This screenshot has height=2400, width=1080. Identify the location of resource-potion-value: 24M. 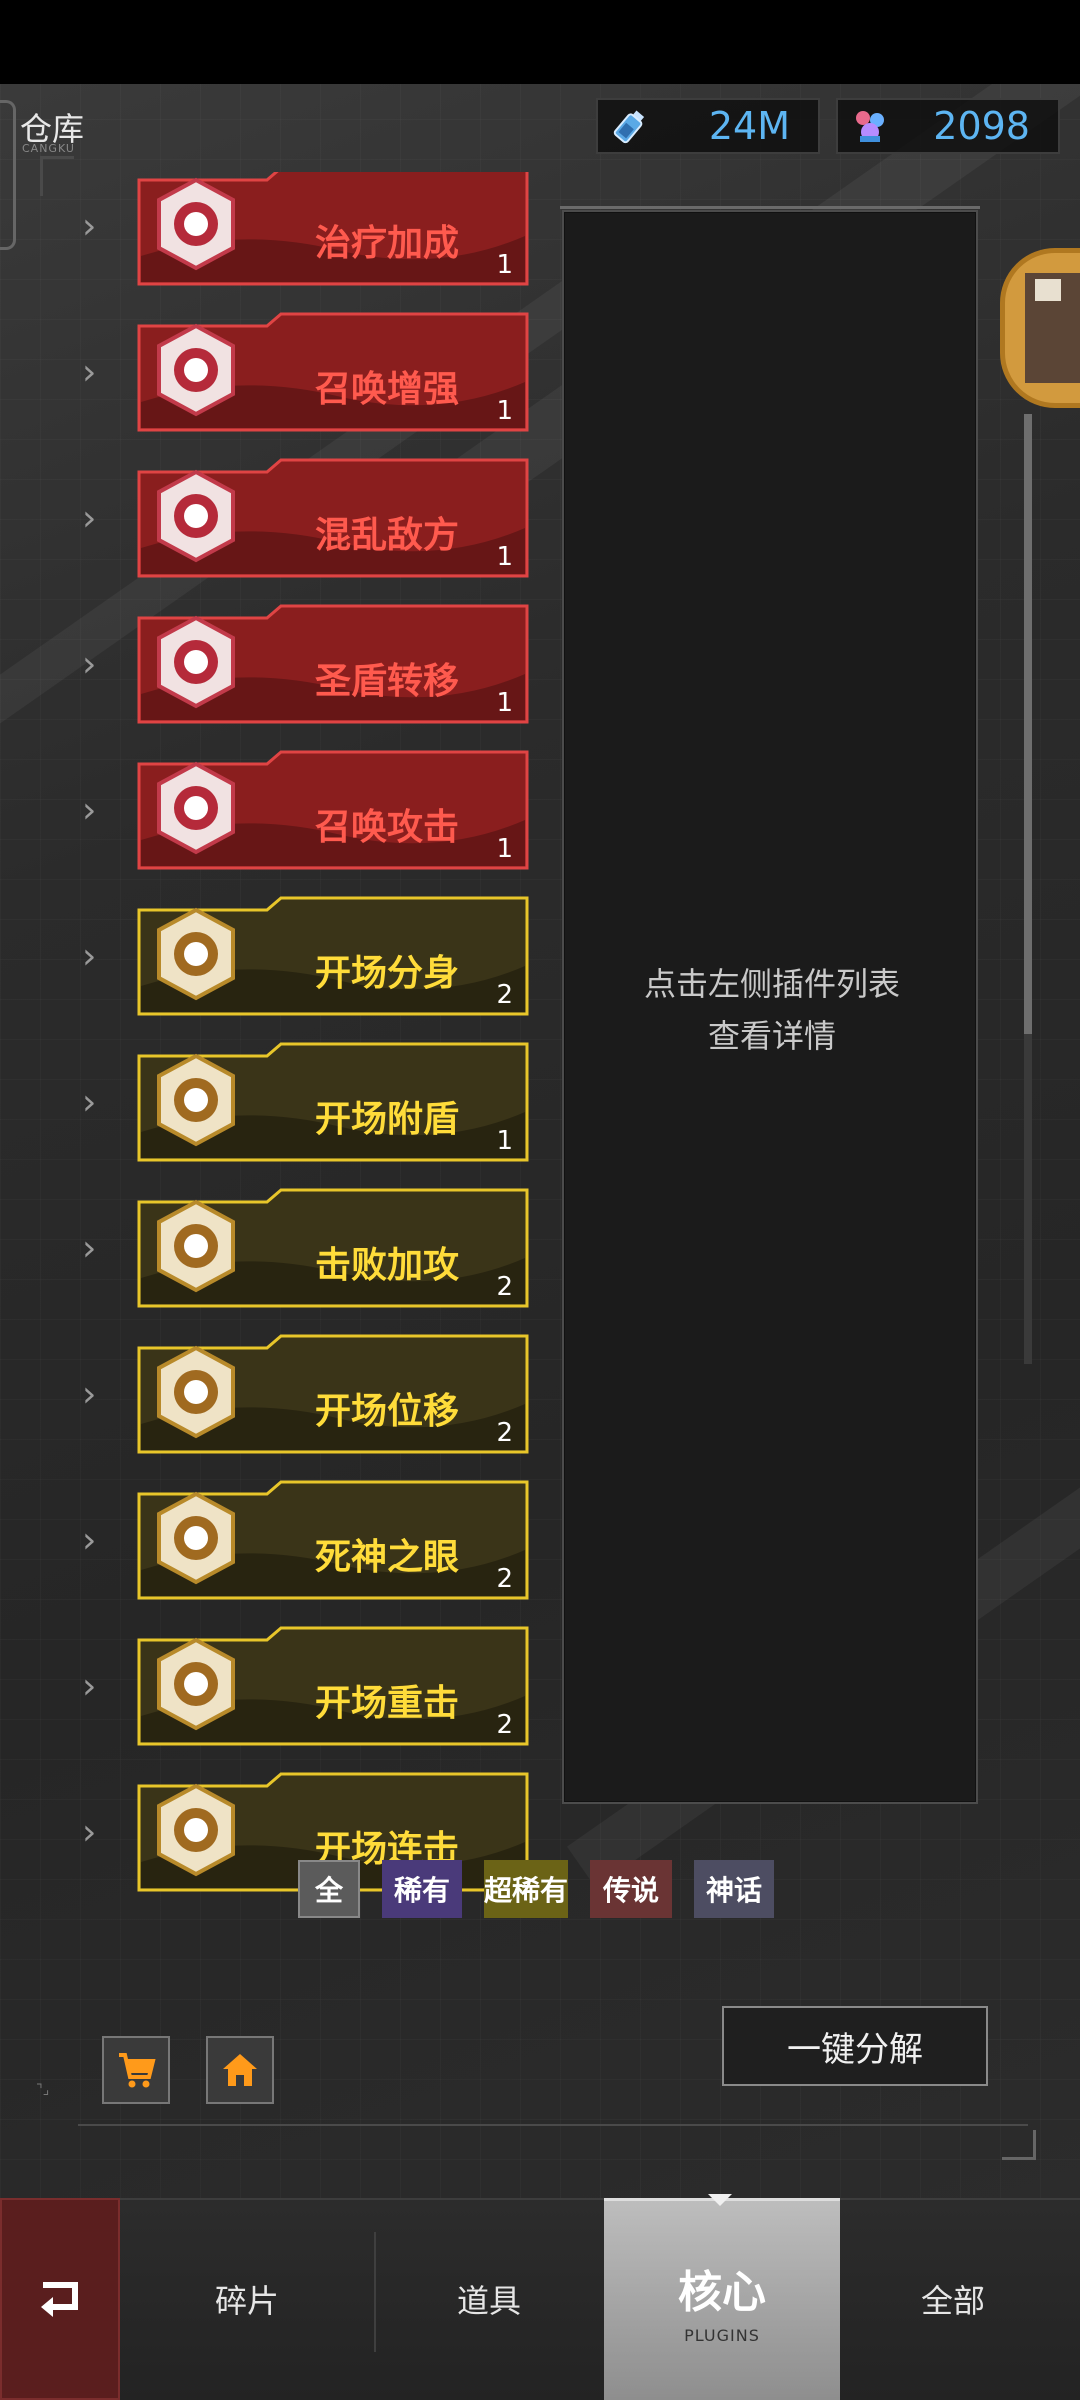
(749, 126).